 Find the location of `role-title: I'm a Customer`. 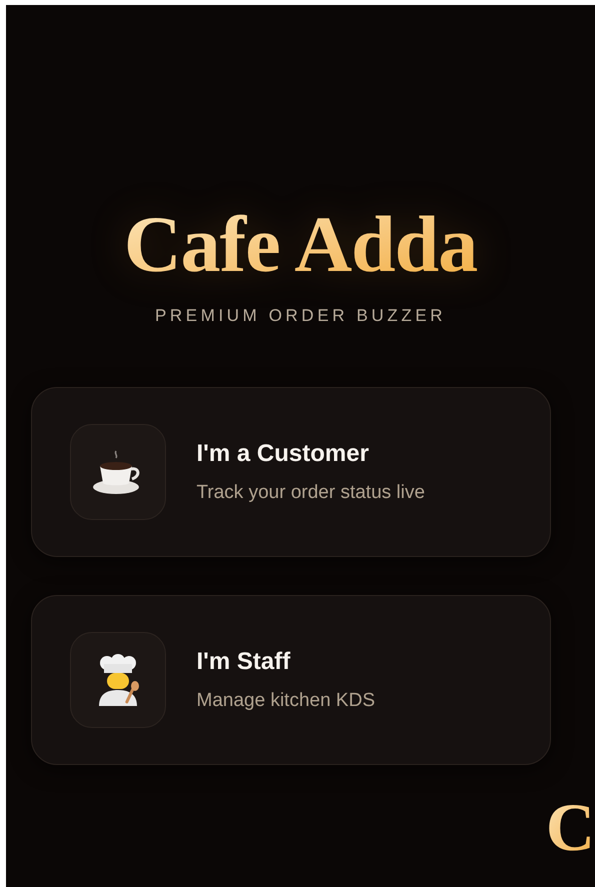

role-title: I'm a Customer is located at coordinates (283, 453).